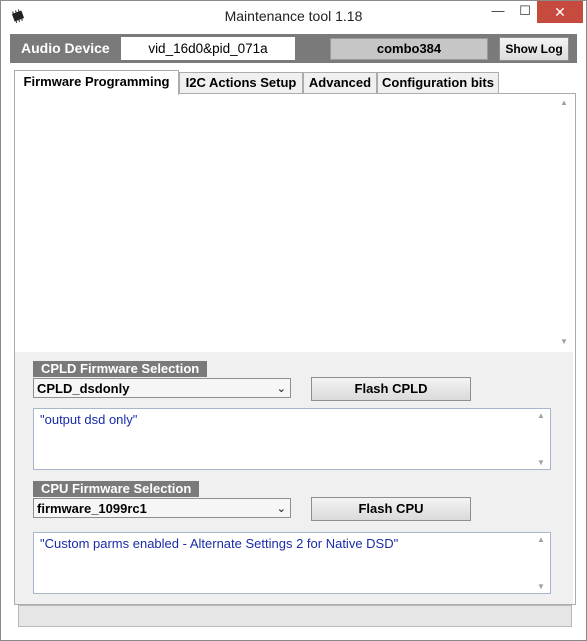 The width and height of the screenshot is (587, 641). What do you see at coordinates (92, 508) in the screenshot?
I see `cpu-selected-value: firmware_1099rc1` at bounding box center [92, 508].